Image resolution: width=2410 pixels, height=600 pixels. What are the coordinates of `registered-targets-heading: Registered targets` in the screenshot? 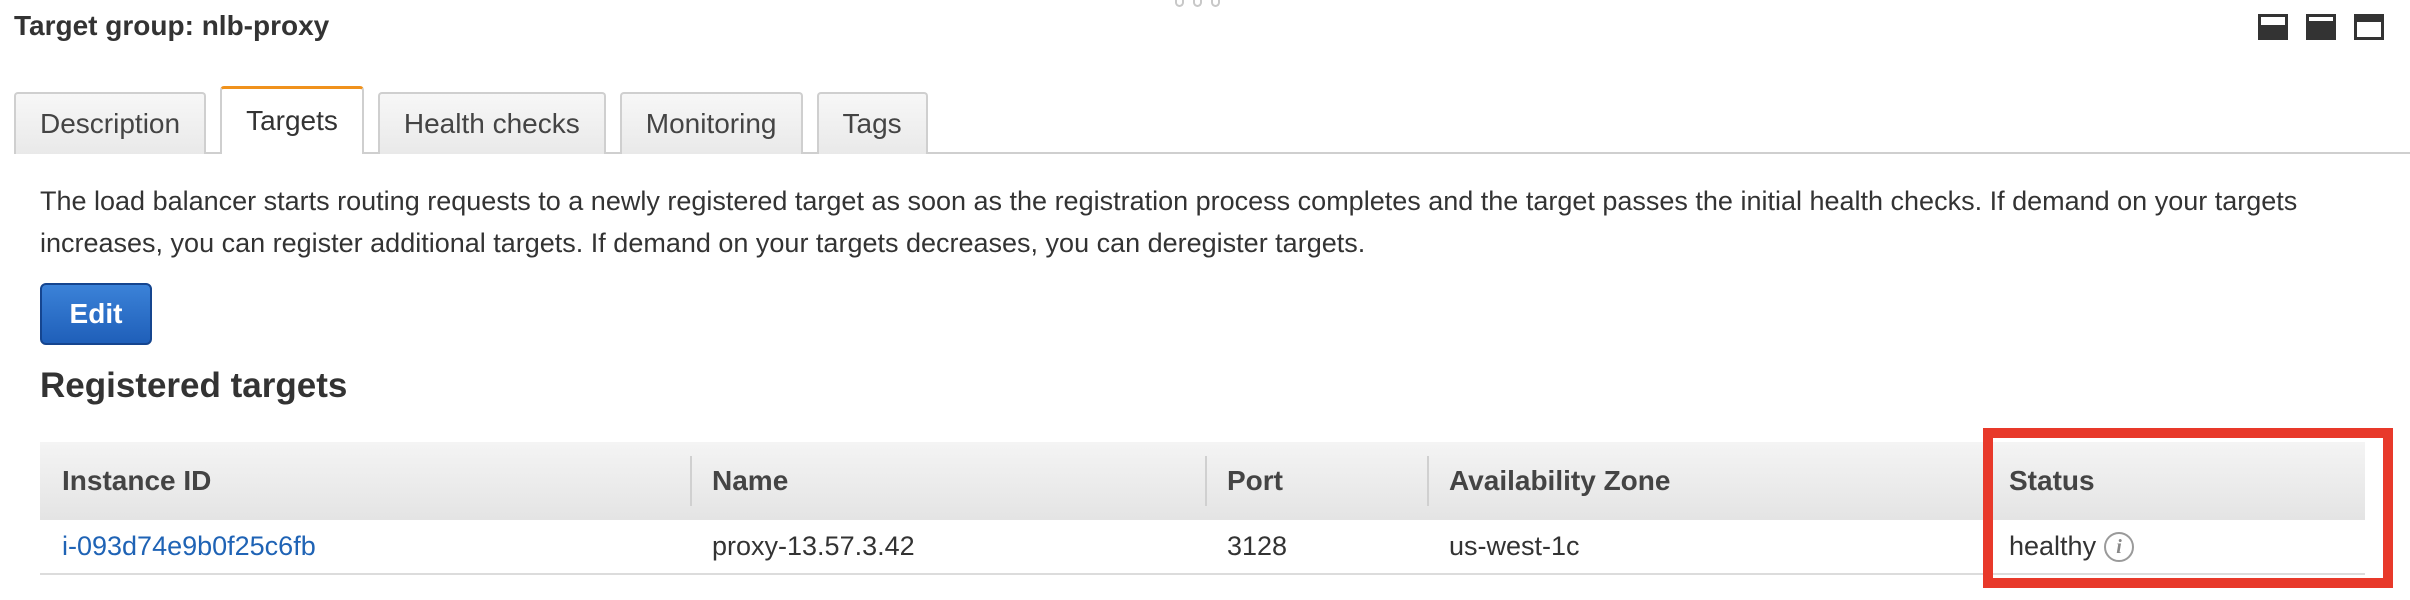 It's located at (194, 385).